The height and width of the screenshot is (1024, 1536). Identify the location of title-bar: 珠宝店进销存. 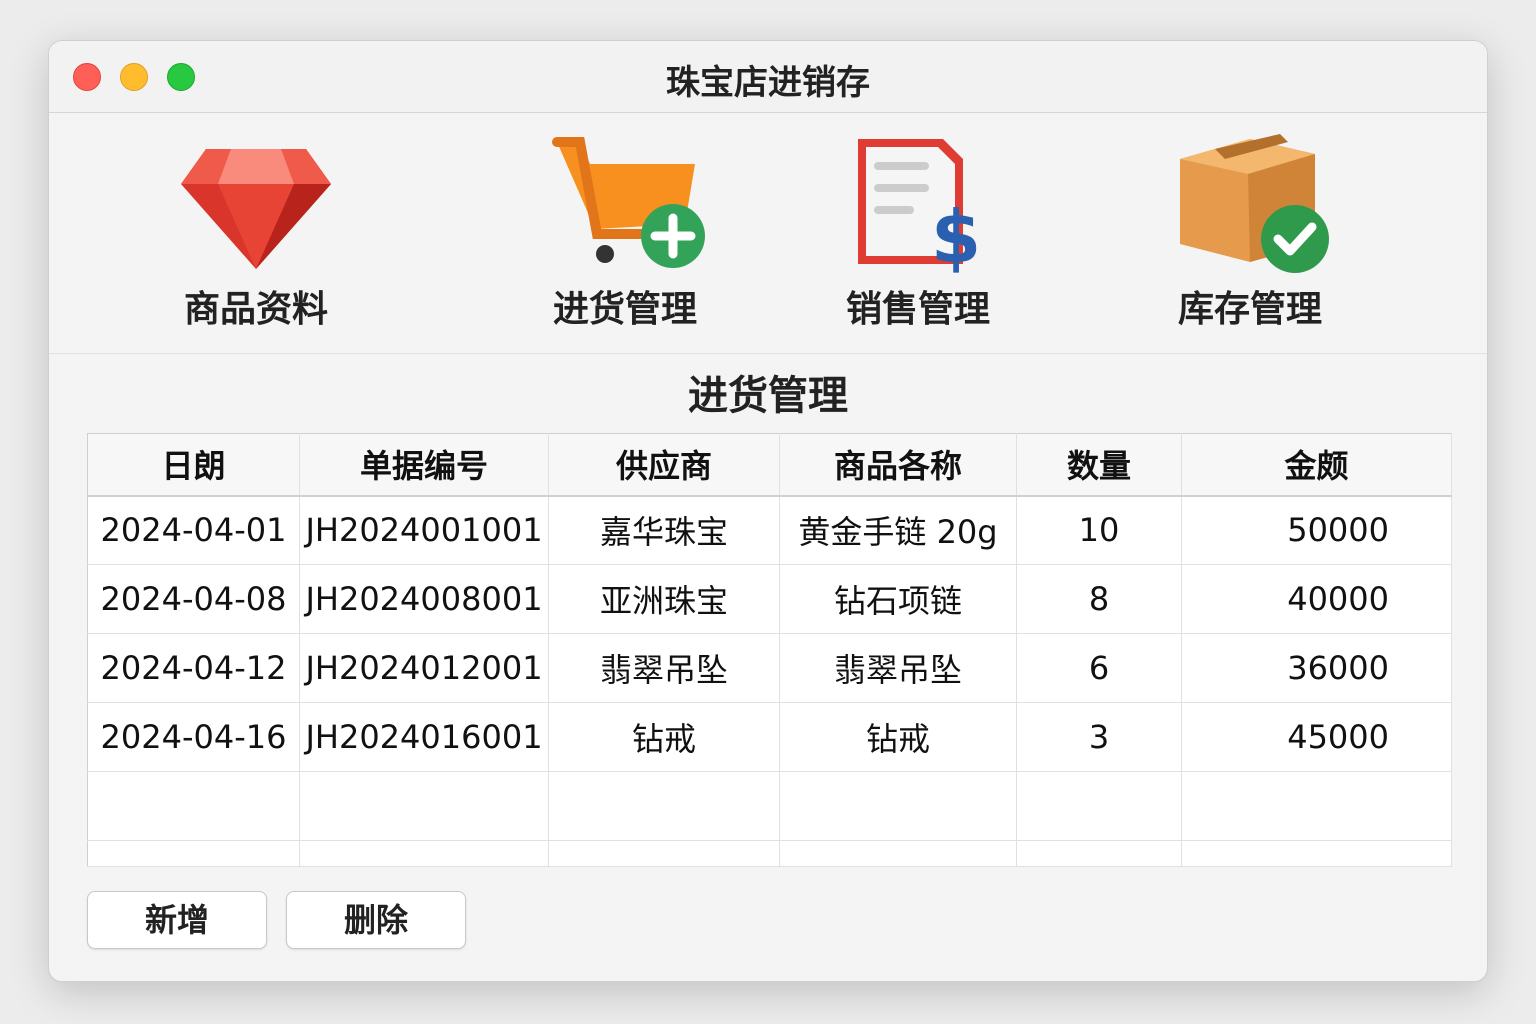
(768, 77).